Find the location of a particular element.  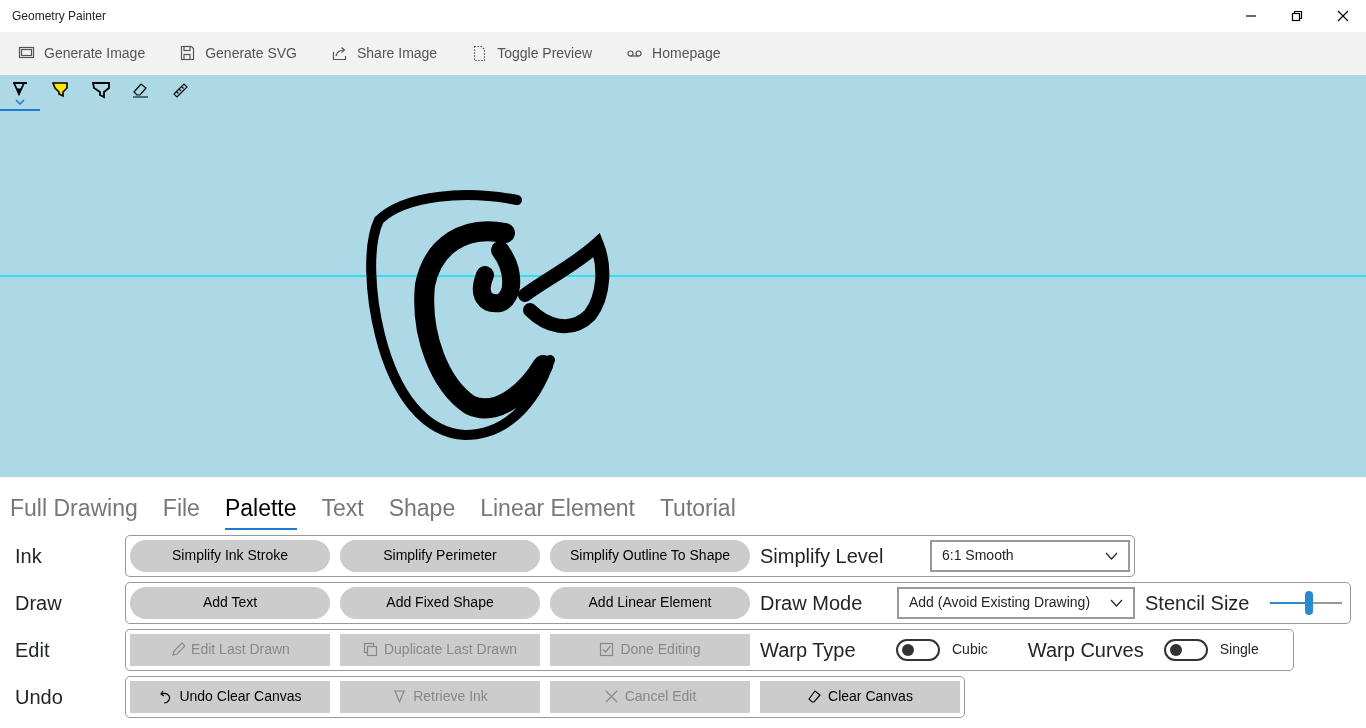

row-label: Draw is located at coordinates (38, 603).